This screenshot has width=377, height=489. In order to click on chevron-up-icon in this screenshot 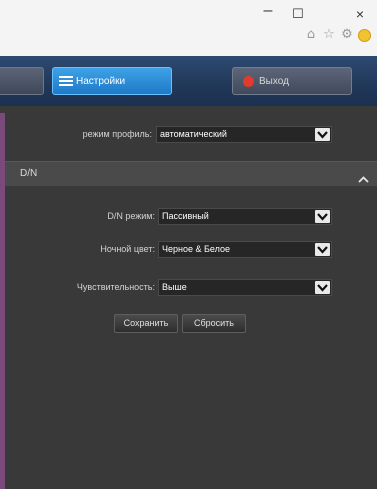, I will do `click(363, 179)`.